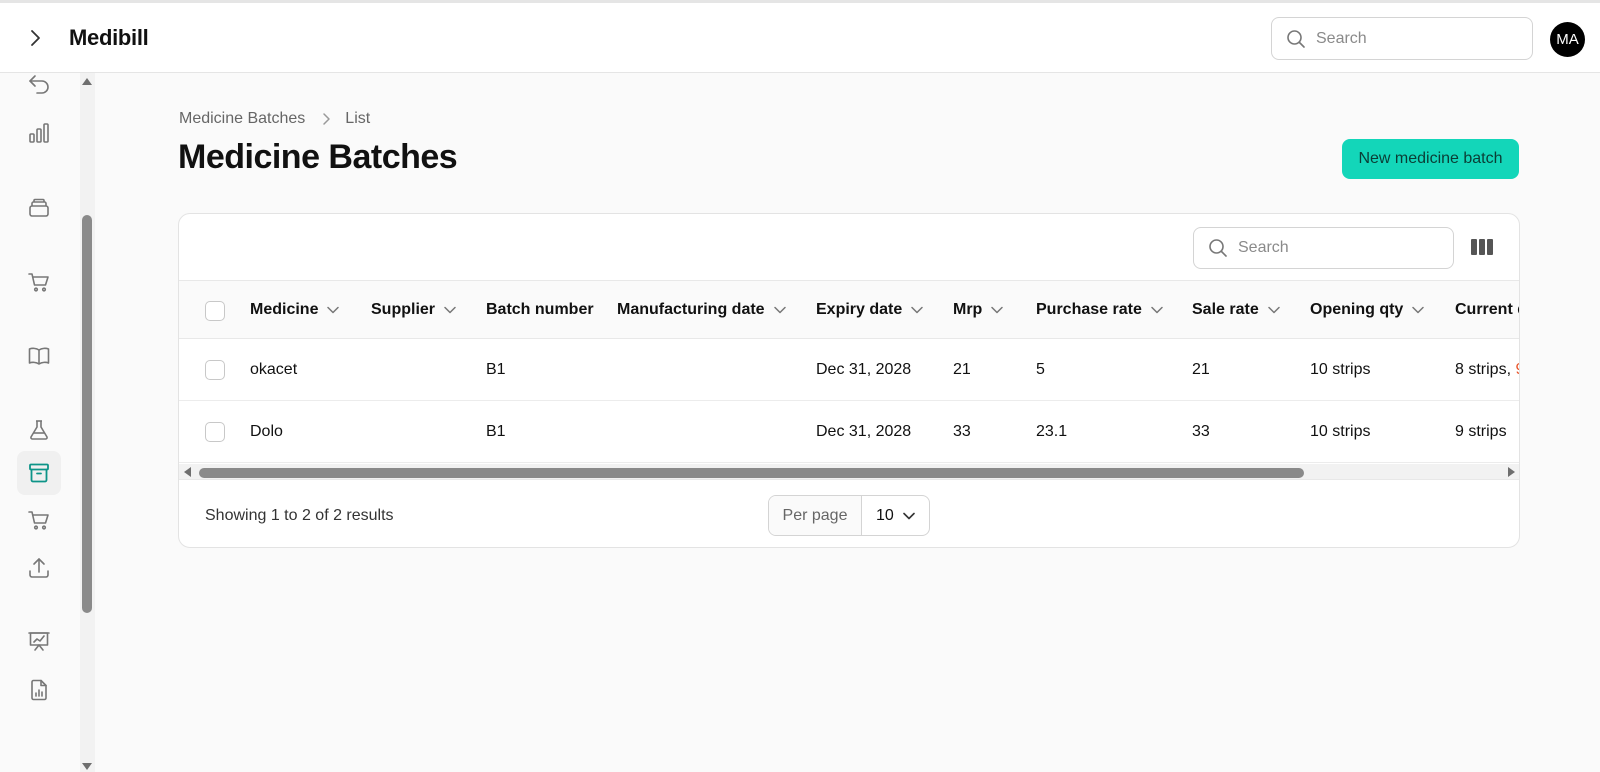 This screenshot has height=772, width=1600. Describe the element at coordinates (540, 309) in the screenshot. I see `column-header-batch-number: Batch number` at that location.